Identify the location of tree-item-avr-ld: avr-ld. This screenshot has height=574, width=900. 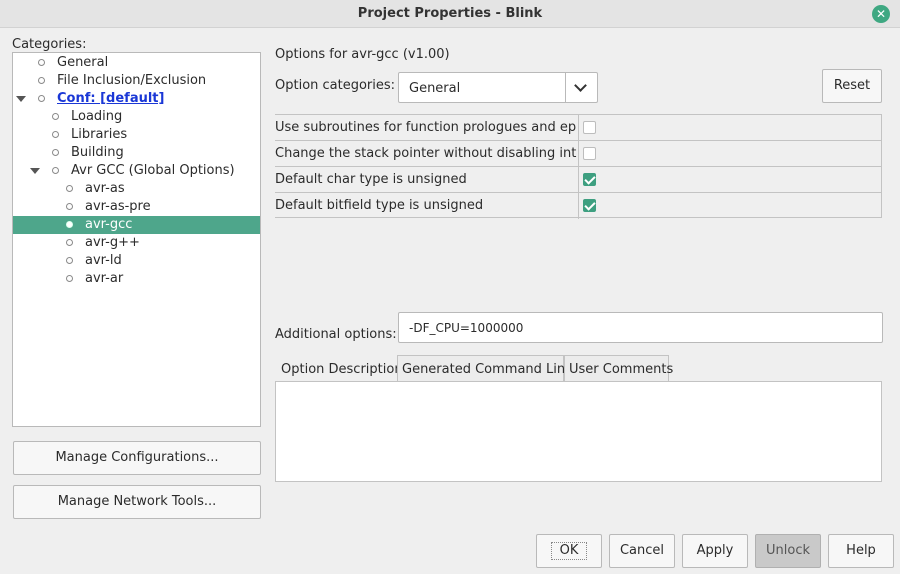
(136, 261).